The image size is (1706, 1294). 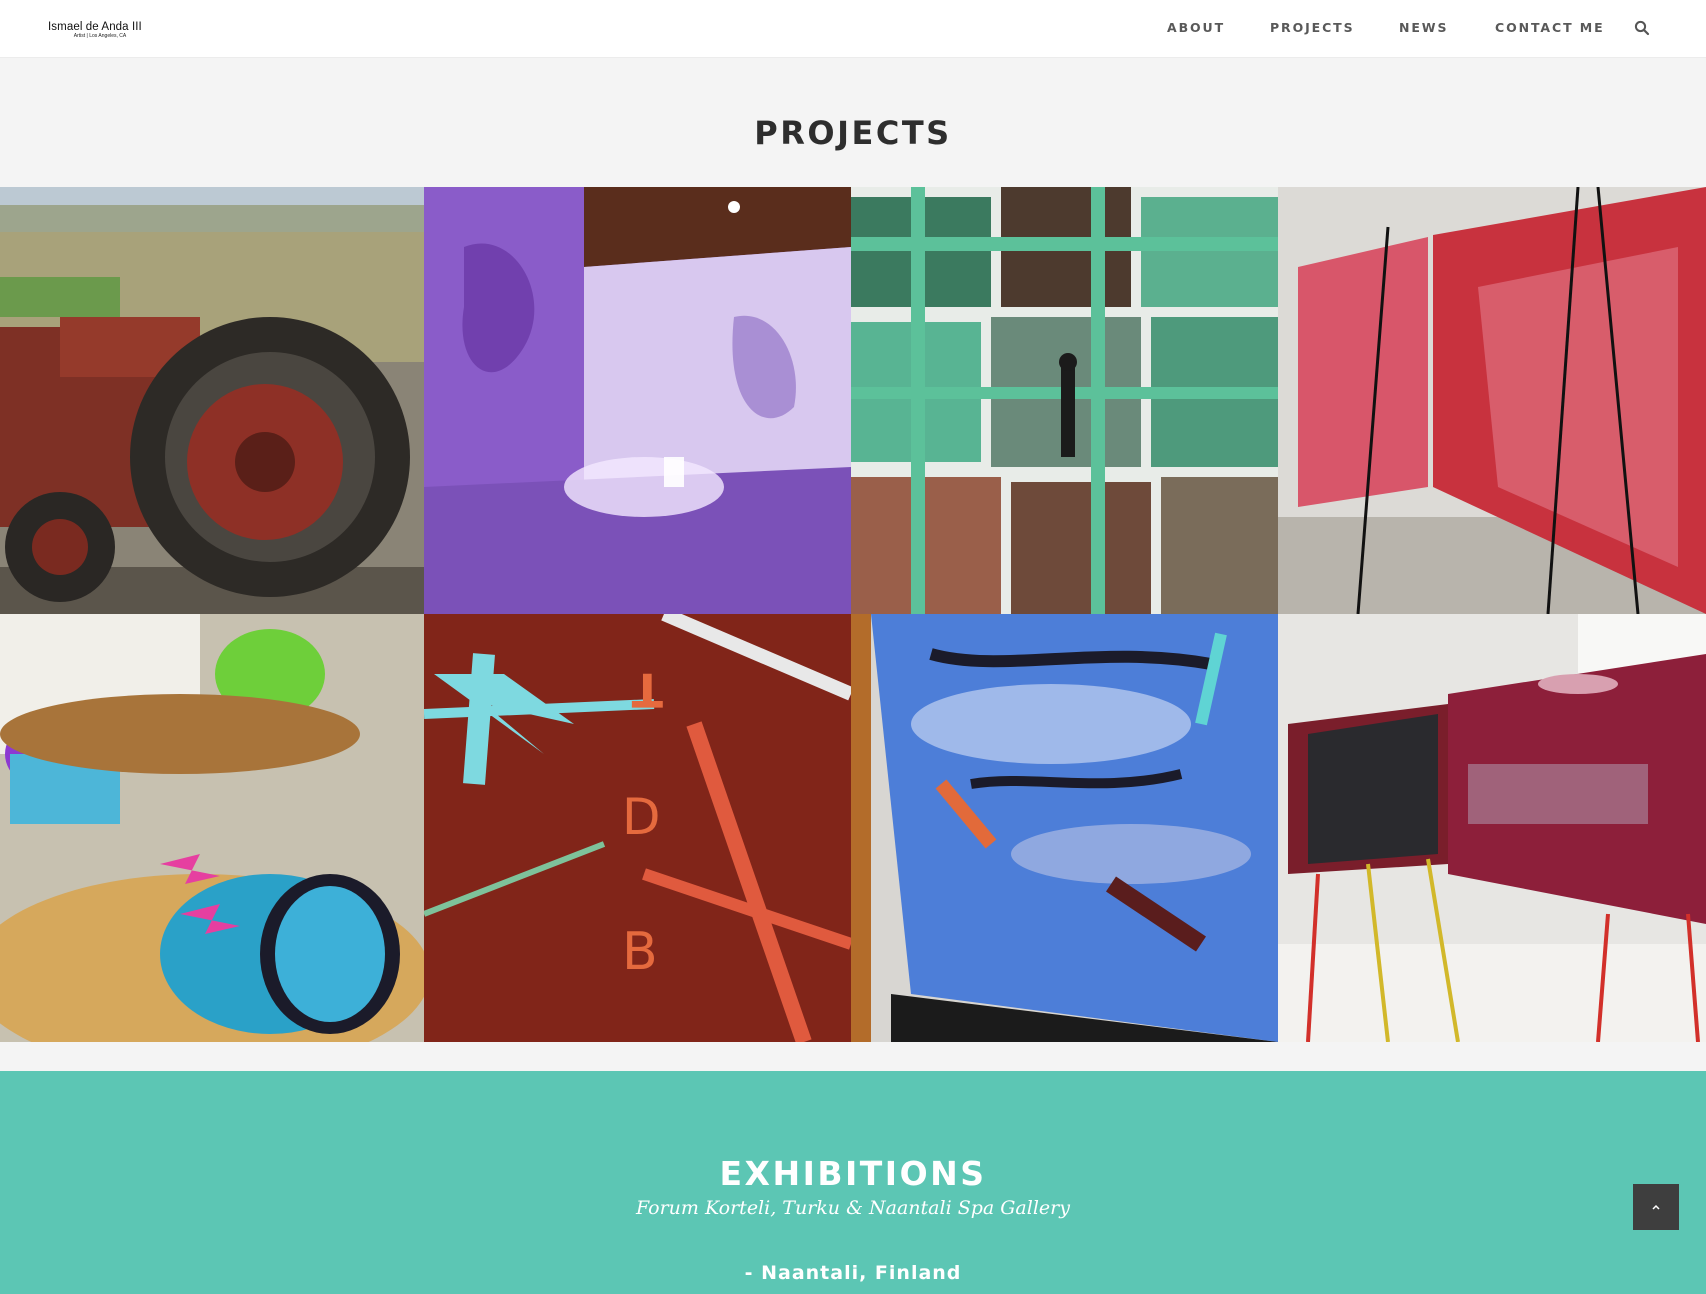 I want to click on drum-kit-image, so click(x=212, y=828).